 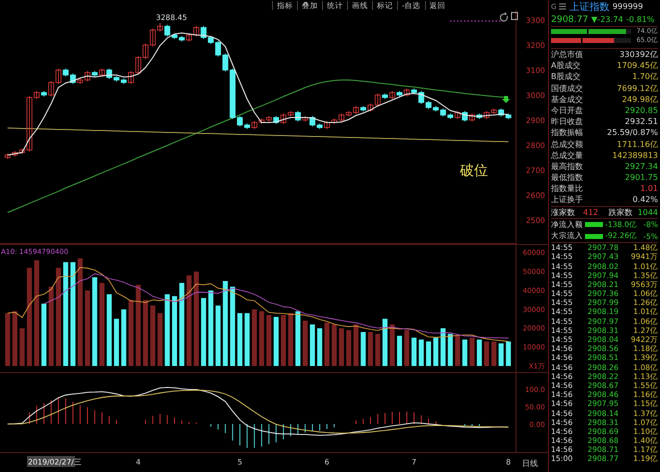 I want to click on arrow-down-icon, so click(x=506, y=99).